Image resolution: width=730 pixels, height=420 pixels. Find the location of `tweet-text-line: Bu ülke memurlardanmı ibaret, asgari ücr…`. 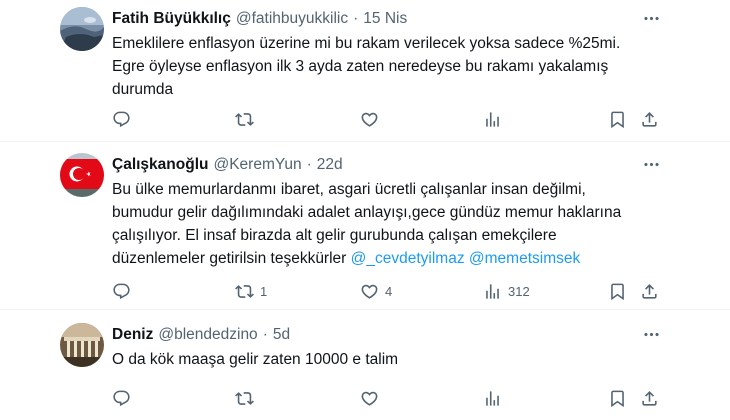

tweet-text-line: Bu ülke memurlardanmı ibaret, asgari ücr… is located at coordinates (349, 189).